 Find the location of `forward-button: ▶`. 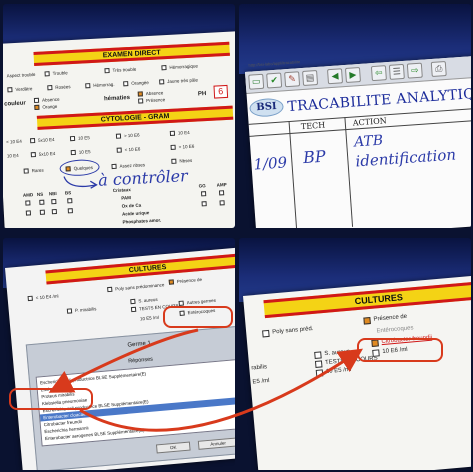

forward-button: ▶ is located at coordinates (352, 74).